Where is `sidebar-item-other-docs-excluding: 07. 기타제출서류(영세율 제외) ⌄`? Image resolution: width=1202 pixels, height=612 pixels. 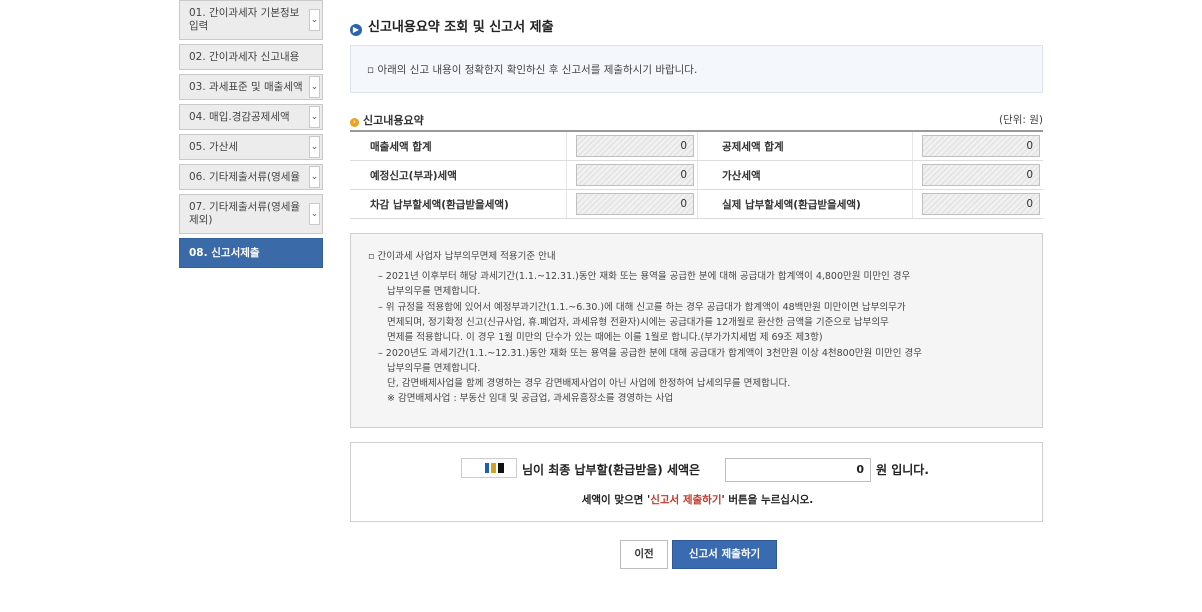 sidebar-item-other-docs-excluding: 07. 기타제출서류(영세율 제외) ⌄ is located at coordinates (251, 214).